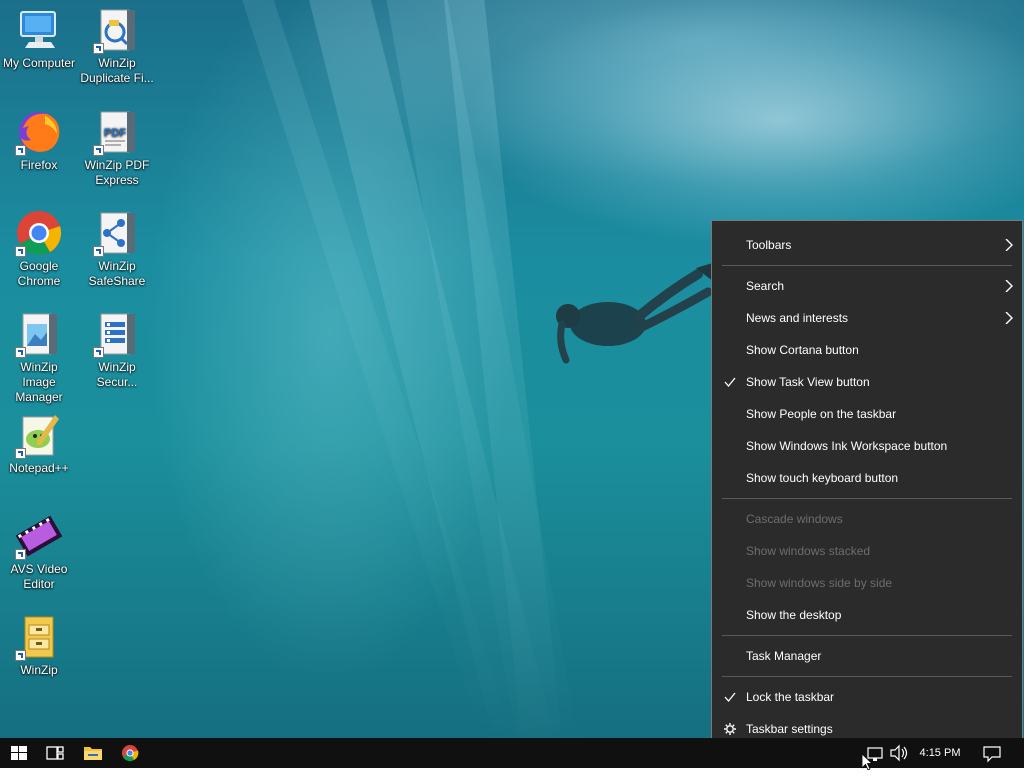  What do you see at coordinates (39, 132) in the screenshot?
I see `firefox-icon` at bounding box center [39, 132].